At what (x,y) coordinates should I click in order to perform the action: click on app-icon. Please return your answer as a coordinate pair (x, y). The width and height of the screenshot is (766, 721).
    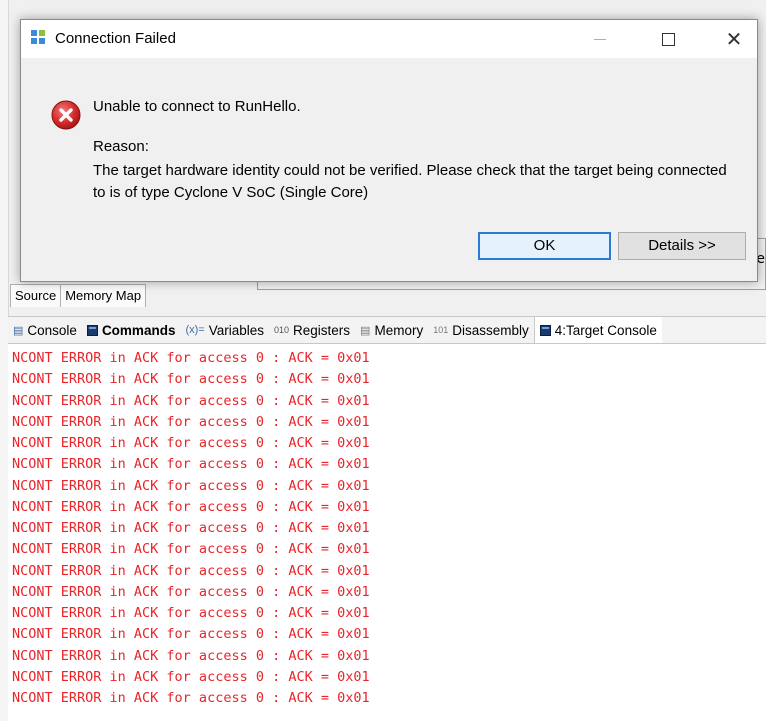
    Looking at the image, I should click on (39, 38).